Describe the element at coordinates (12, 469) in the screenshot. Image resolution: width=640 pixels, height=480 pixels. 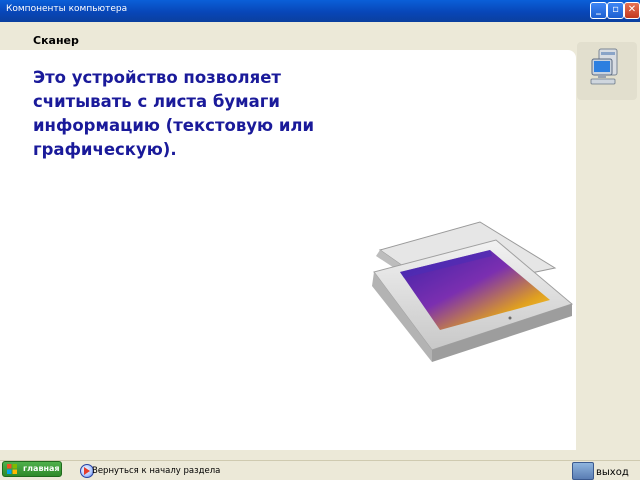
I see `windows-logo-icon` at that location.